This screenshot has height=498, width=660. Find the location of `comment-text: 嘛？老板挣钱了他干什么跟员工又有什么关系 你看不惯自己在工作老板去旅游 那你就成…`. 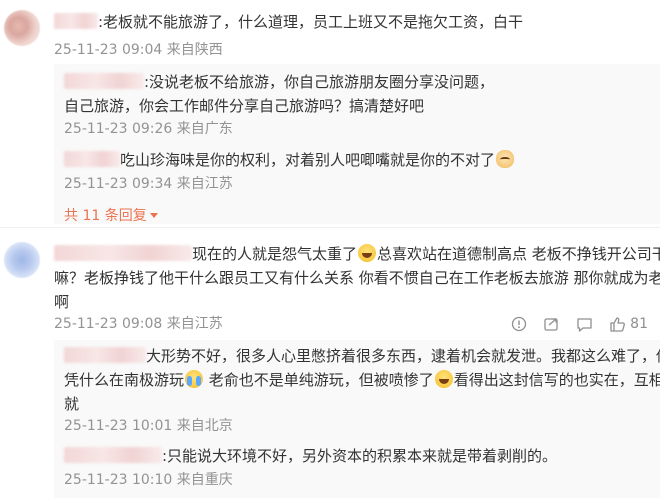

comment-text: 嘛？老板挣钱了他干什么跟员工又有什么关系 你看不惯自己在工作老板去旅游 那你就成… is located at coordinates (357, 278).